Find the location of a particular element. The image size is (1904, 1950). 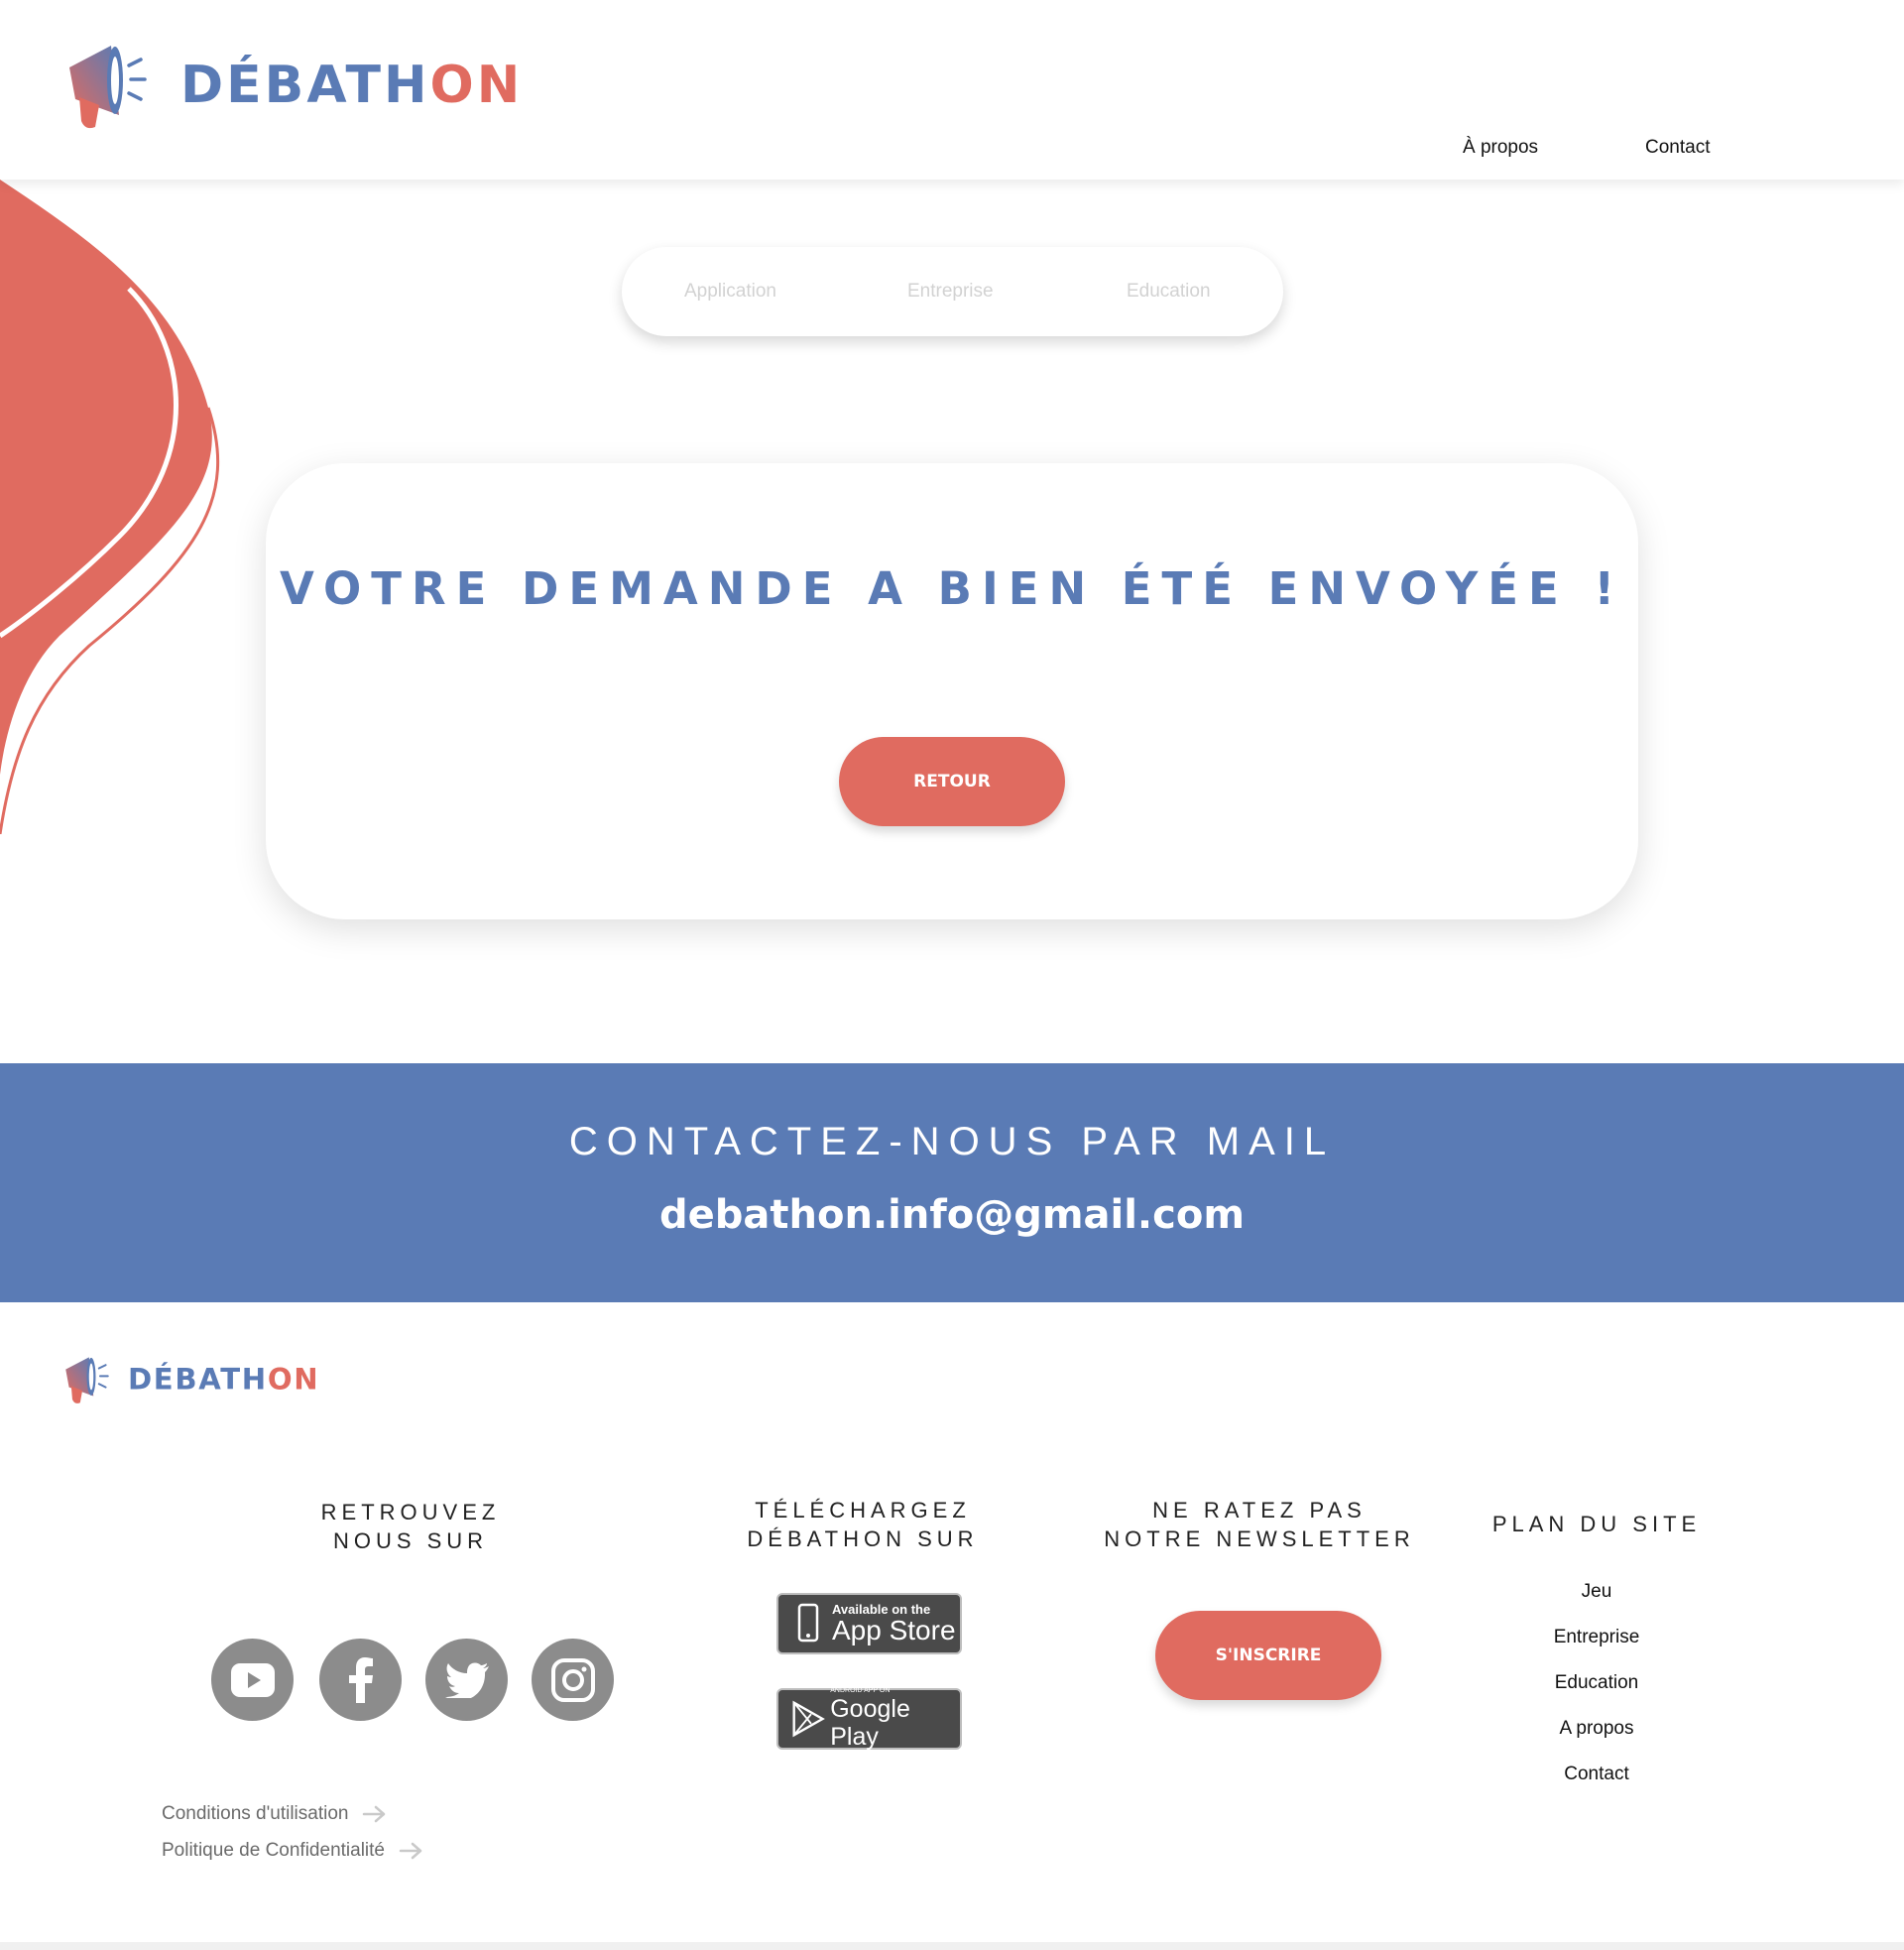

newsletter-subscribe-button: S'INSCRIRE is located at coordinates (1268, 1656).